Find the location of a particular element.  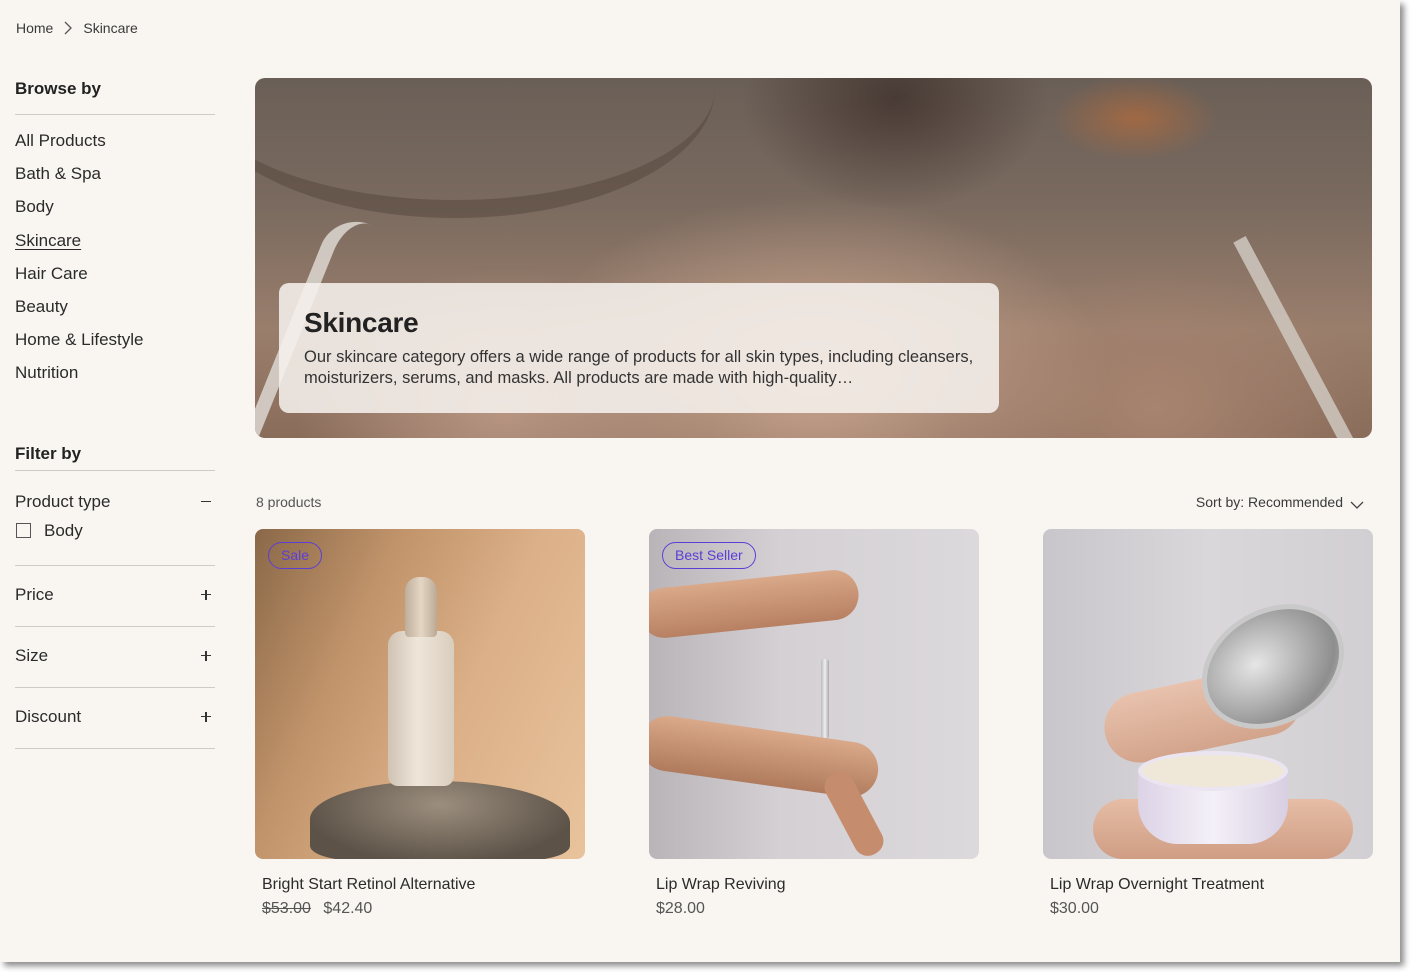

product-card: Lip Wrap Overnight Treatment $30.00 is located at coordinates (1208, 723).